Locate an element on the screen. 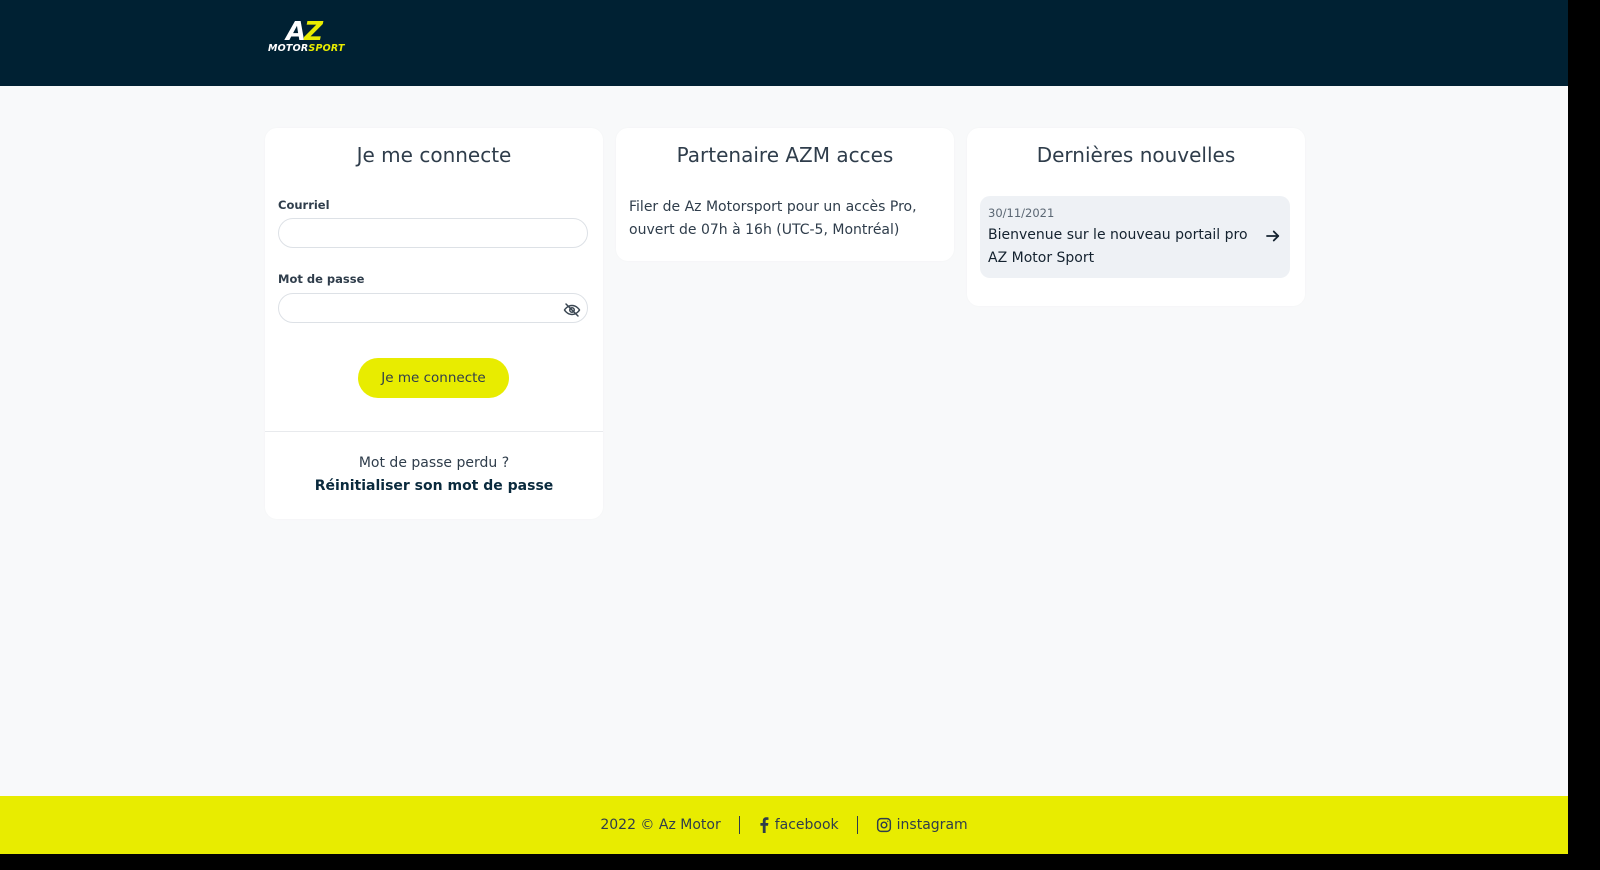 This screenshot has height=870, width=1600. top-navigation-bar: AZ MOTORSPORT is located at coordinates (784, 43).